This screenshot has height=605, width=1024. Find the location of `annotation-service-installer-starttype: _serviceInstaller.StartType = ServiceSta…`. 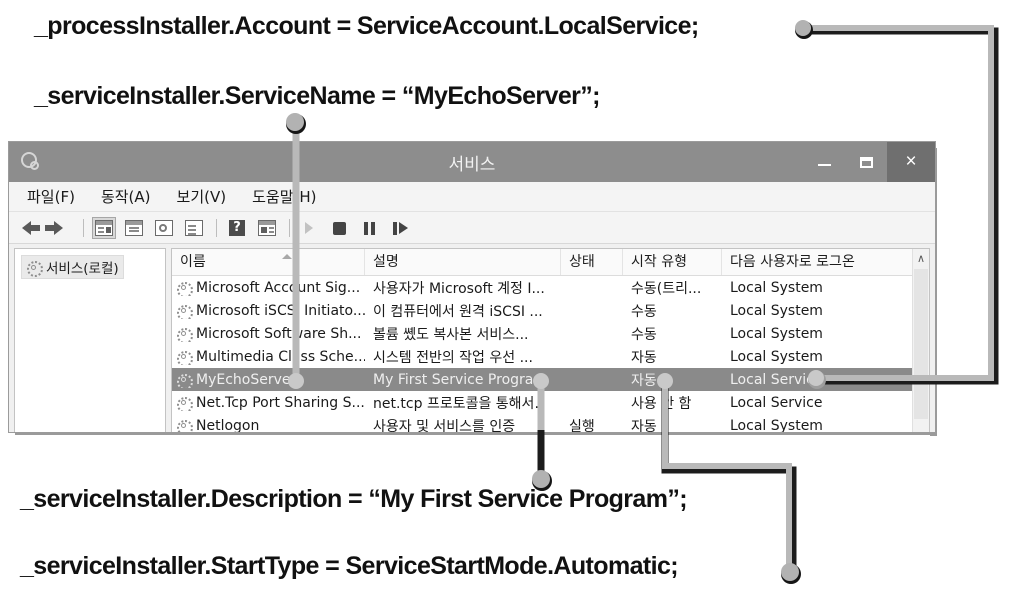

annotation-service-installer-starttype: _serviceInstaller.StartType = ServiceSta… is located at coordinates (349, 566).